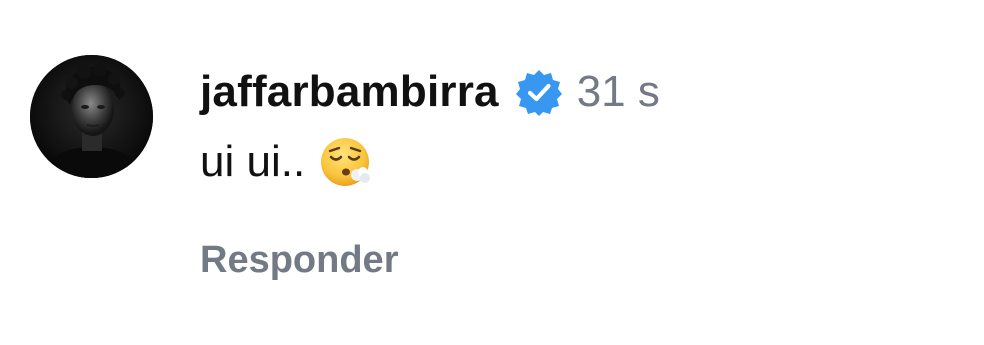 The width and height of the screenshot is (984, 345). Describe the element at coordinates (299, 260) in the screenshot. I see `reply-button: Responder` at that location.